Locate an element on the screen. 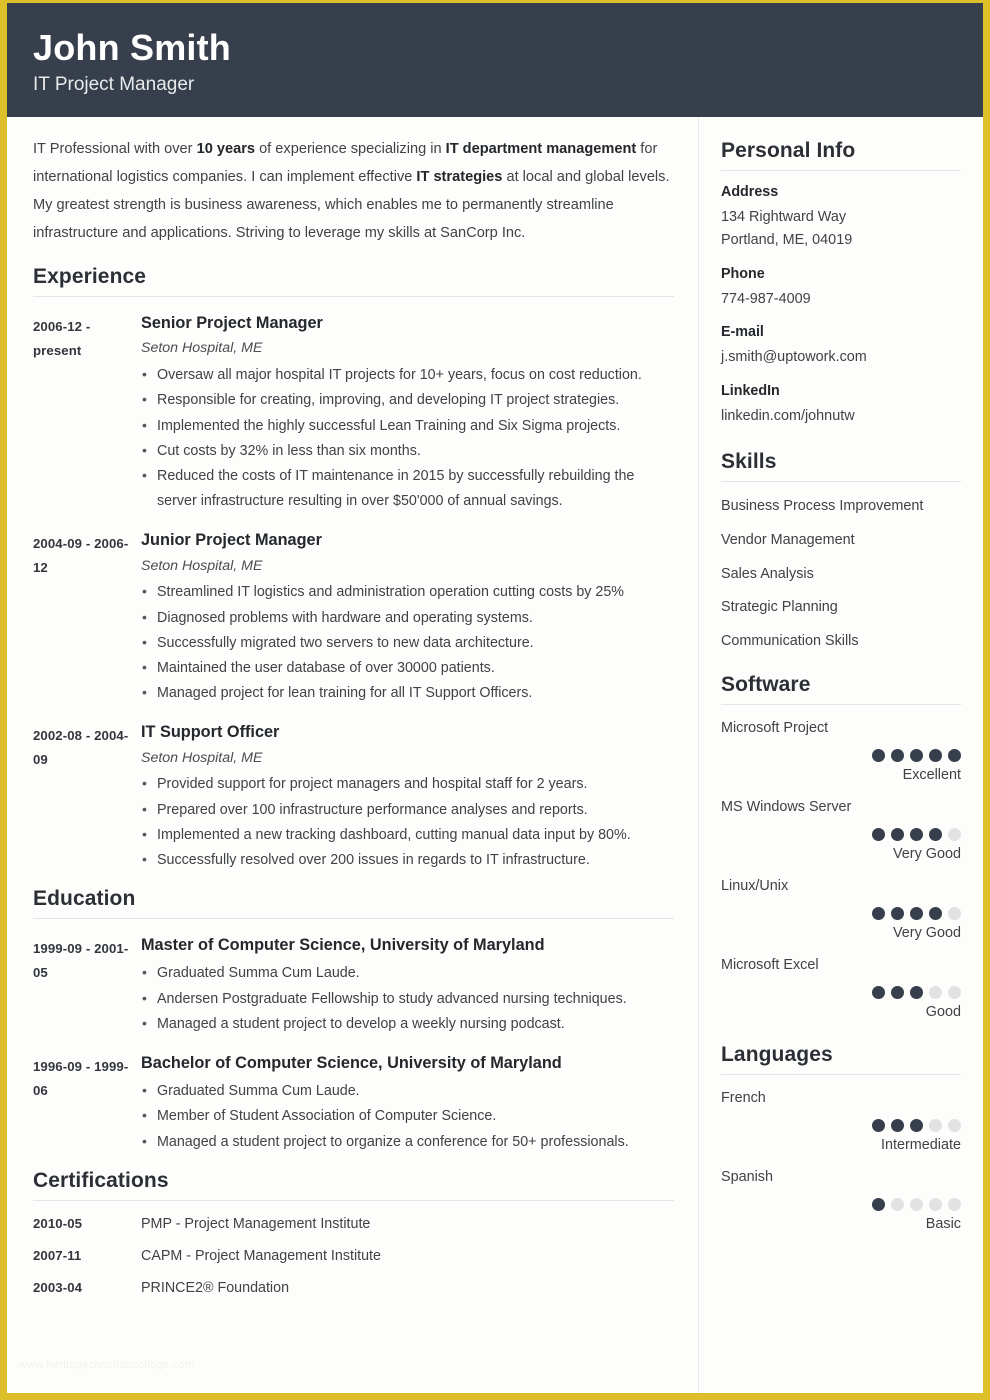 The width and height of the screenshot is (990, 1400). section-heading-education: Education is located at coordinates (353, 903).